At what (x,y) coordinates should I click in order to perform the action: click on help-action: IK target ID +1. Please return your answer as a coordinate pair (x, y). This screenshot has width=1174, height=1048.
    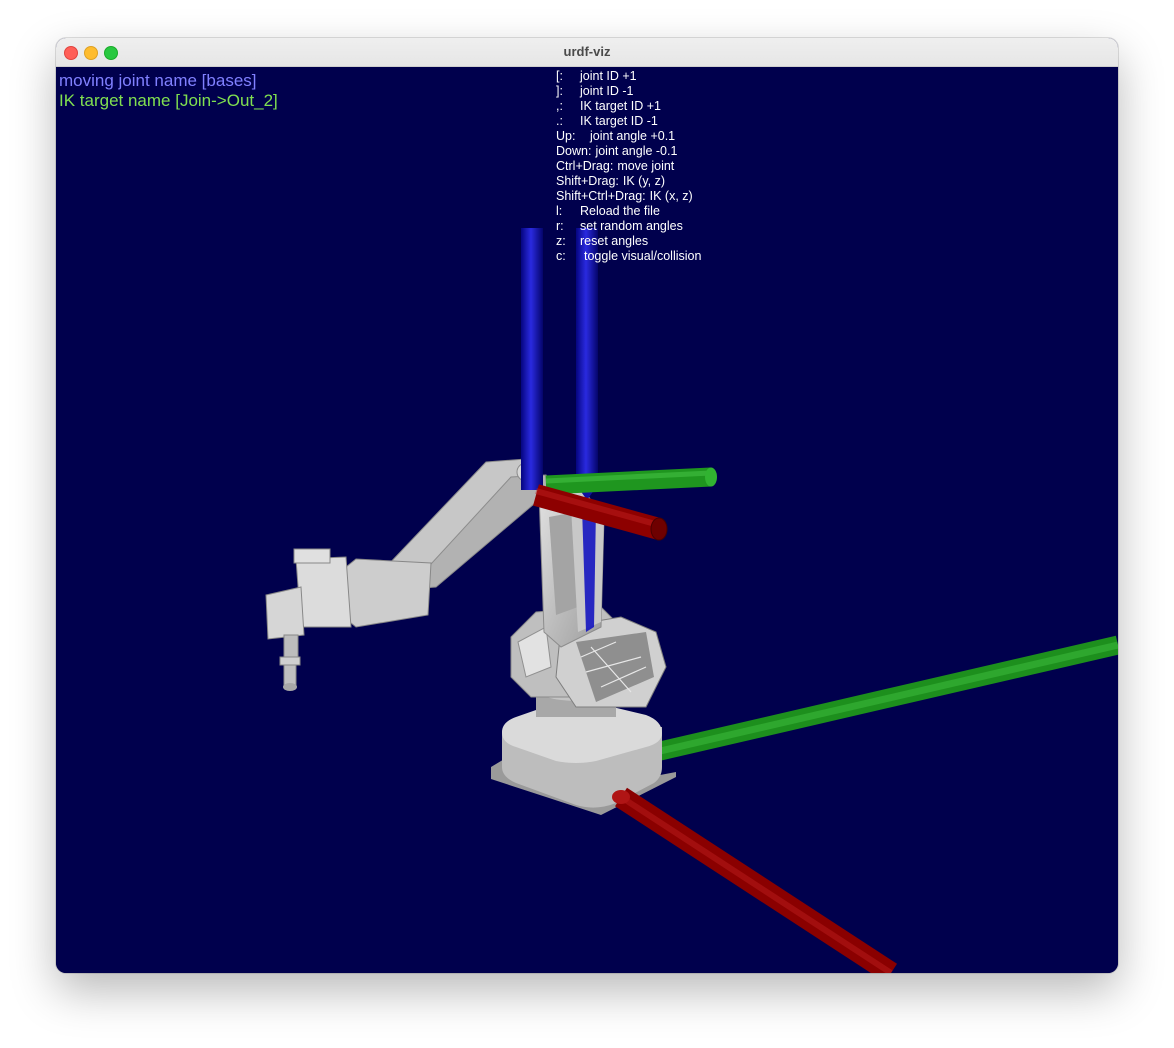
    Looking at the image, I should click on (620, 106).